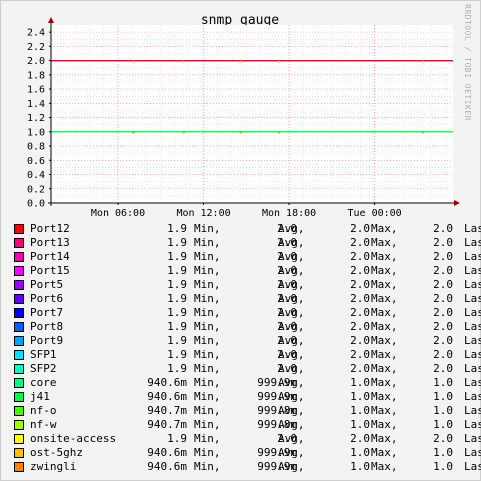 This screenshot has height=481, width=481. What do you see at coordinates (247, 271) in the screenshot?
I see `legend-row: Port15 1.9 Min, 2.0 Avg, 2.0 Max, 2.0 Las` at bounding box center [247, 271].